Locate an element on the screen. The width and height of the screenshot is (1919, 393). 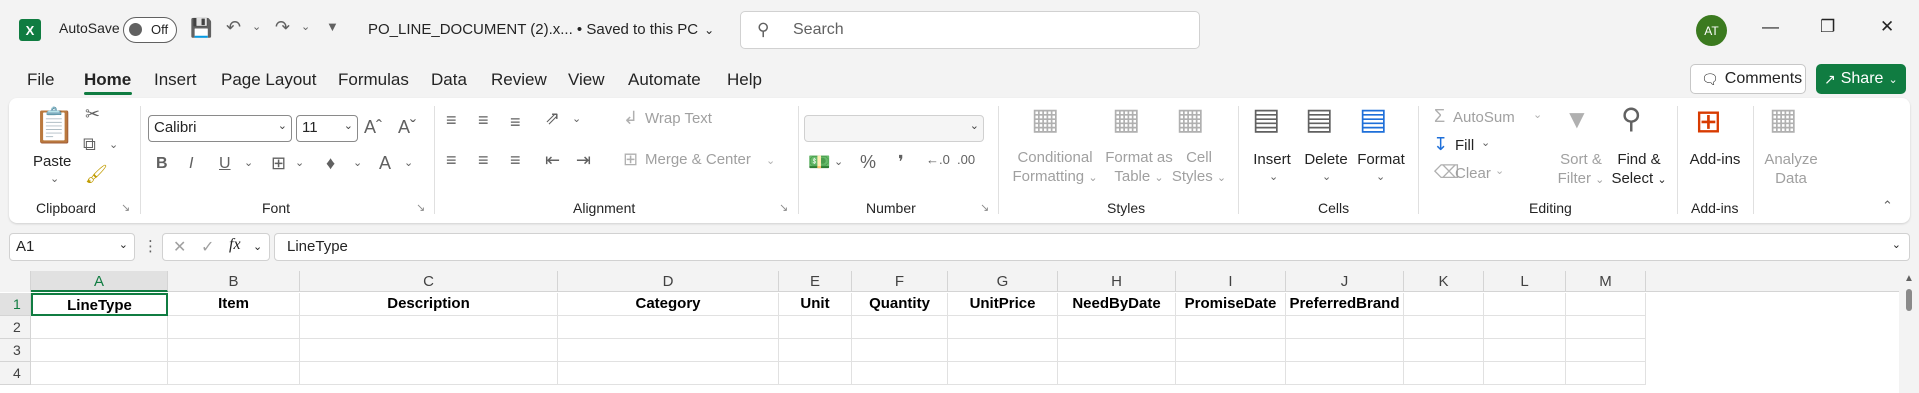
select-all-corner is located at coordinates (15, 281).